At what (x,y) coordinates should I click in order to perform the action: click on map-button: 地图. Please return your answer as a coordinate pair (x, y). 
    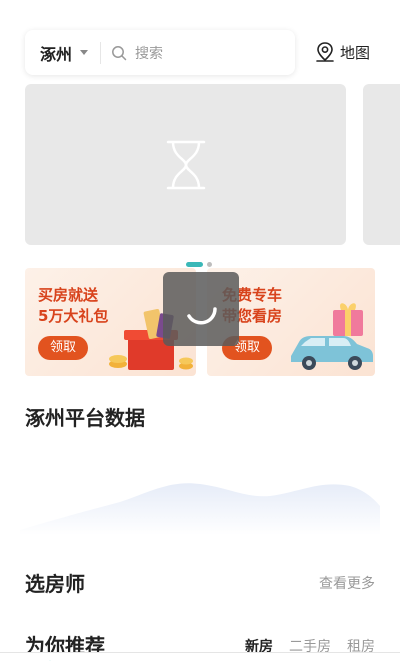
    Looking at the image, I should click on (342, 52).